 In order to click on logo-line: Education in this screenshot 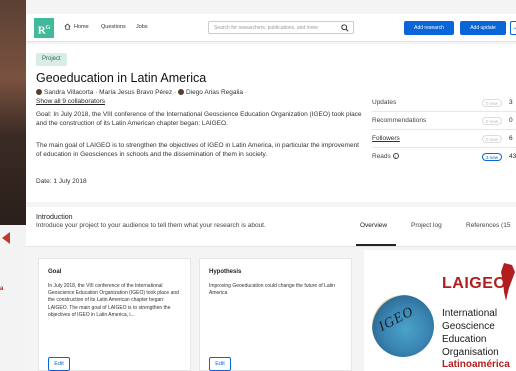, I will do `click(464, 339)`.